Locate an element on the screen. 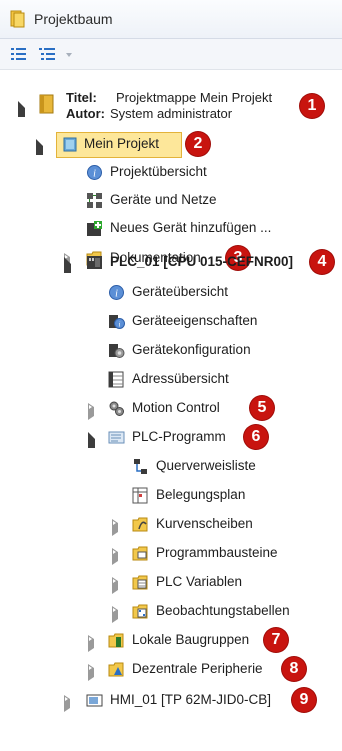 Image resolution: width=342 pixels, height=751 pixels. tree-item-querverweisliste: Querverweisliste is located at coordinates (171, 466).